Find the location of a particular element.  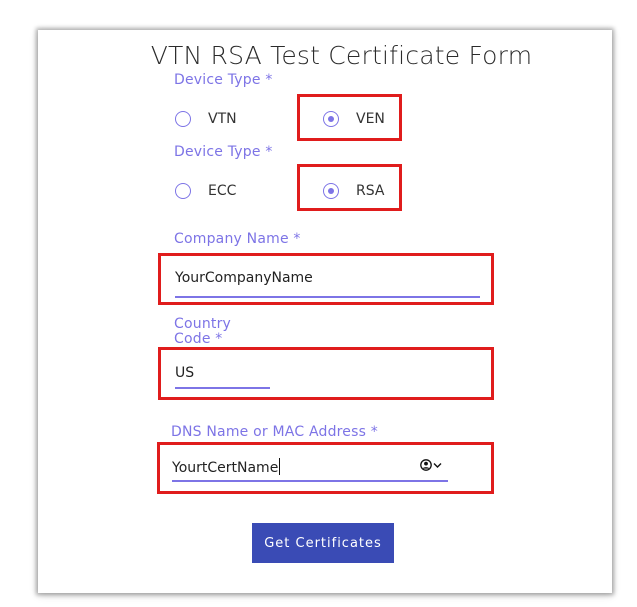

country-code-input: US is located at coordinates (184, 373).